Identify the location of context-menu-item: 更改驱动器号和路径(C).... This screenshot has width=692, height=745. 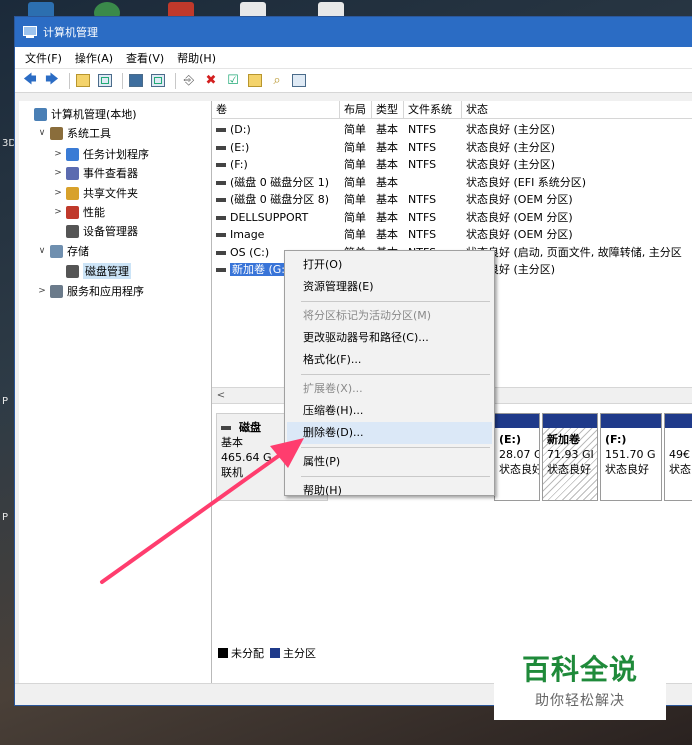
(389, 338).